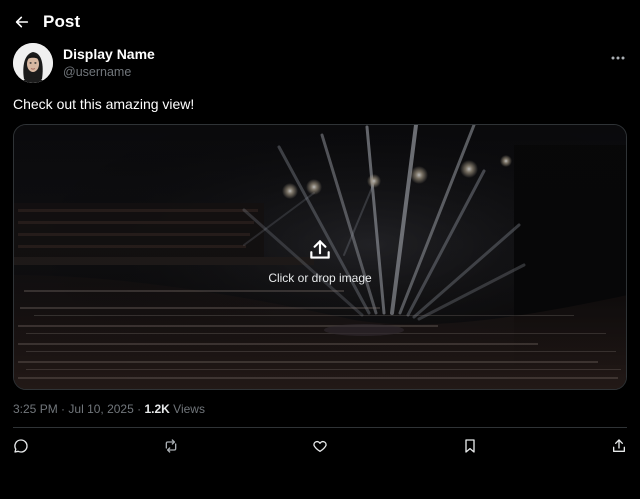 The height and width of the screenshot is (499, 640). Describe the element at coordinates (100, 409) in the screenshot. I see `post-date: Jul 10, 2025` at that location.